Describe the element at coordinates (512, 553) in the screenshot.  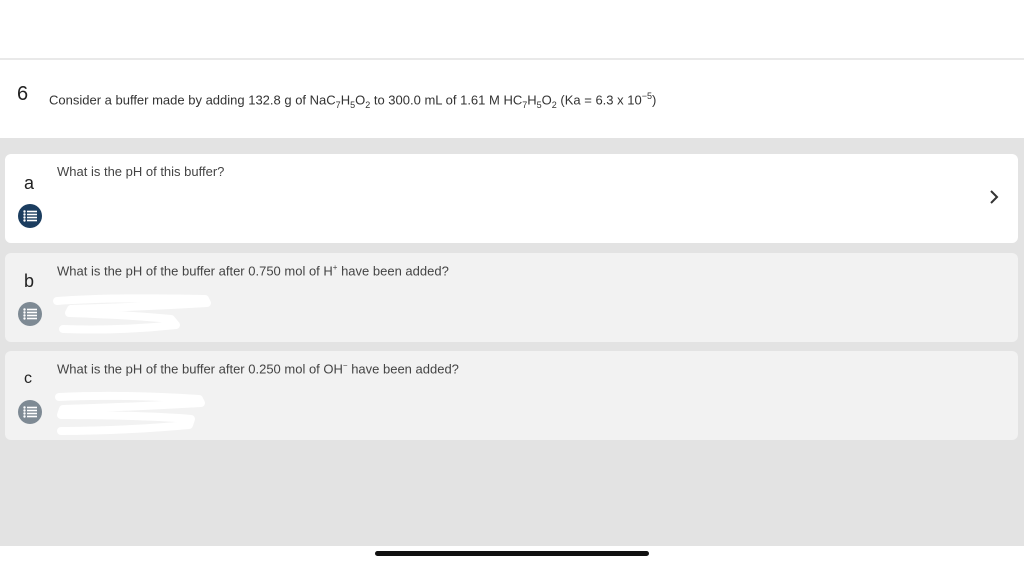
I see `home-indicator` at that location.